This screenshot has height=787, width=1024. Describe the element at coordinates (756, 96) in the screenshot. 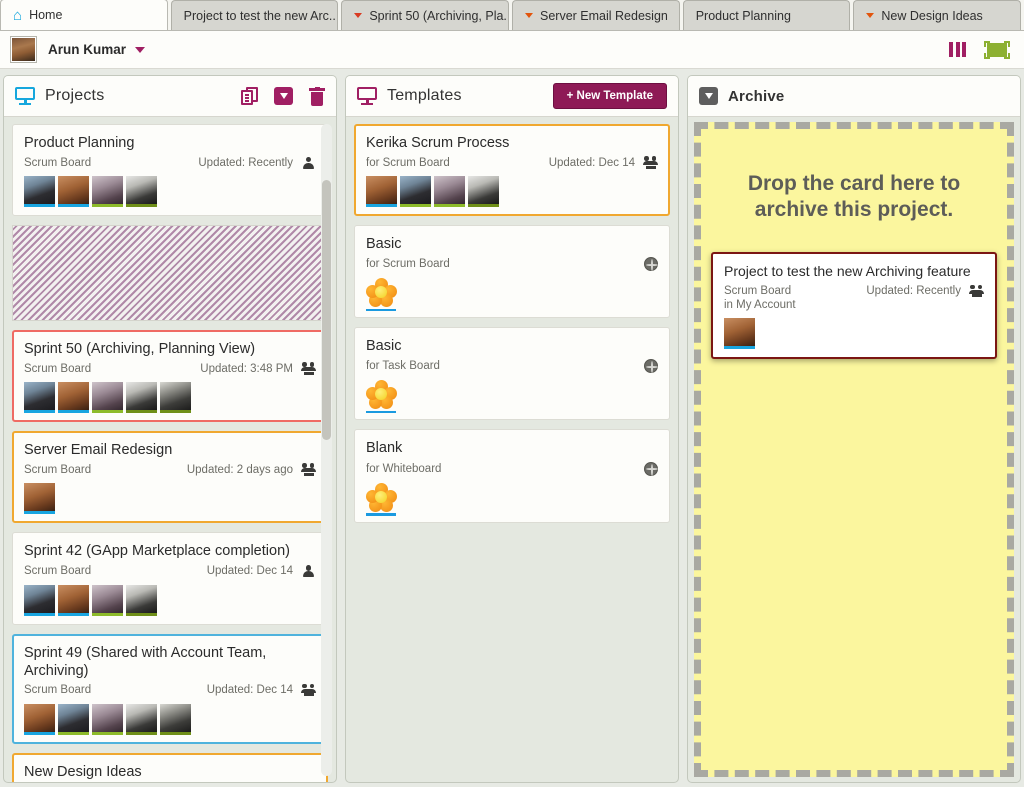

I see `archive-panel-title: Archive` at that location.